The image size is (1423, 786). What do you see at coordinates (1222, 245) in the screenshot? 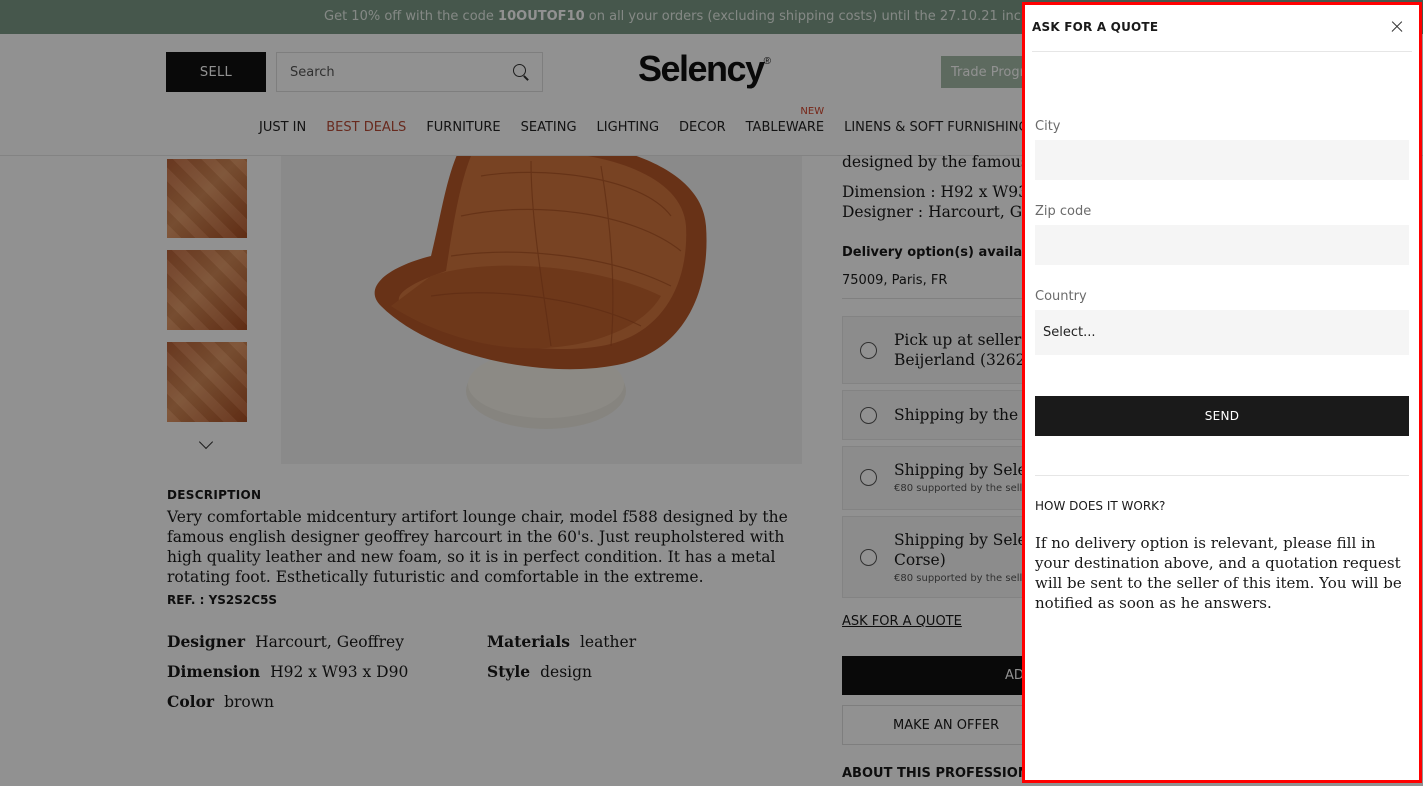
I see `zip-code-input` at bounding box center [1222, 245].